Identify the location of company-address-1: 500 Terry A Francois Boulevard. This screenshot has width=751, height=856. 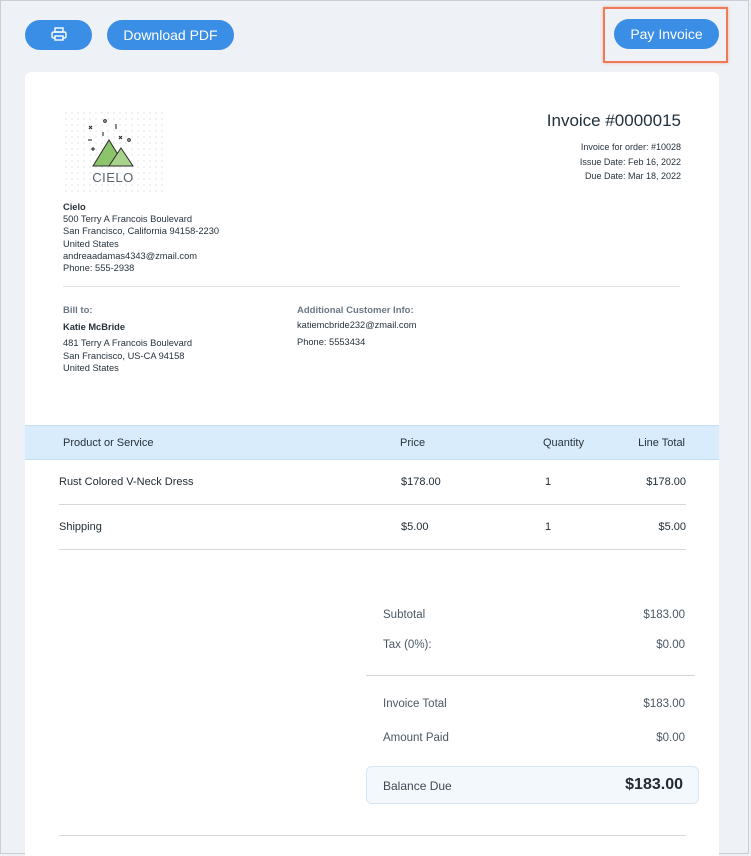
(128, 219).